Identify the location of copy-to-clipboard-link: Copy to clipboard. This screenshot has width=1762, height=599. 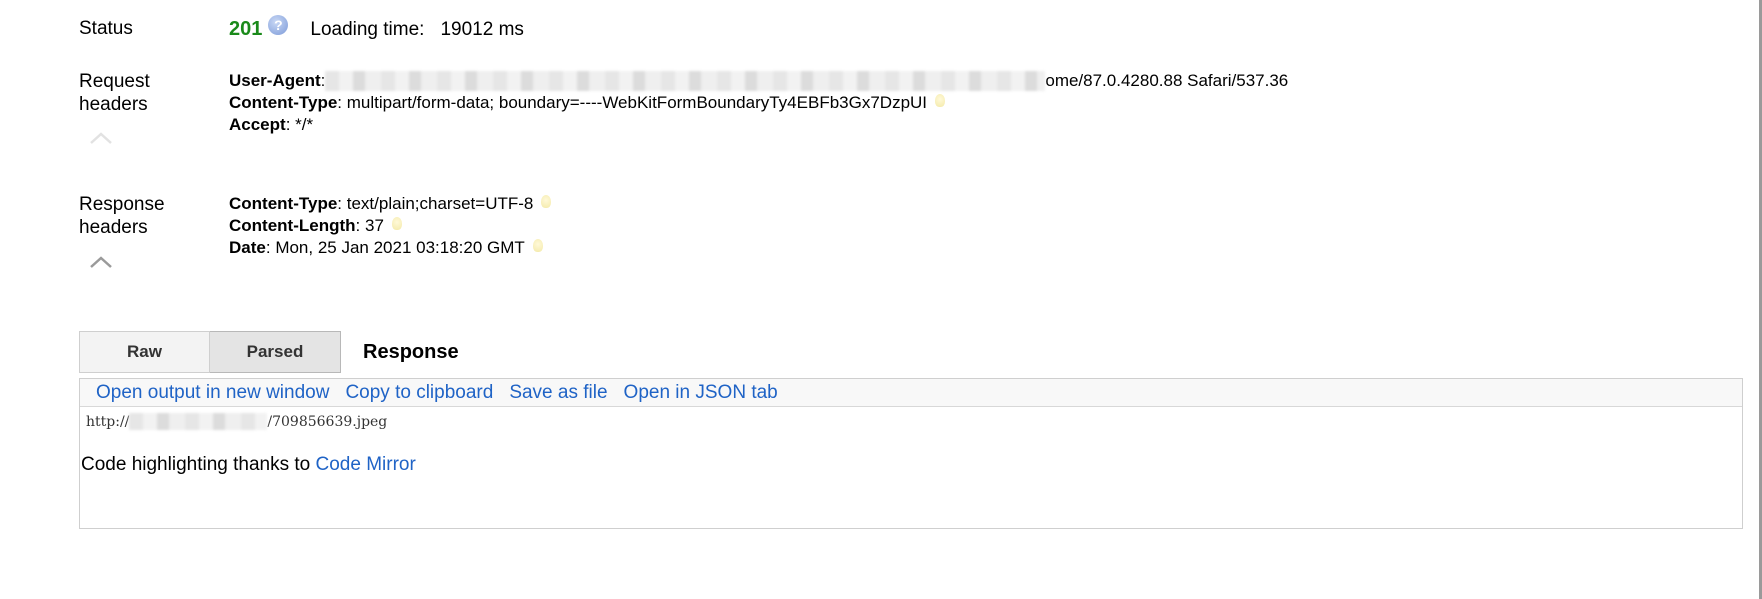
(419, 393).